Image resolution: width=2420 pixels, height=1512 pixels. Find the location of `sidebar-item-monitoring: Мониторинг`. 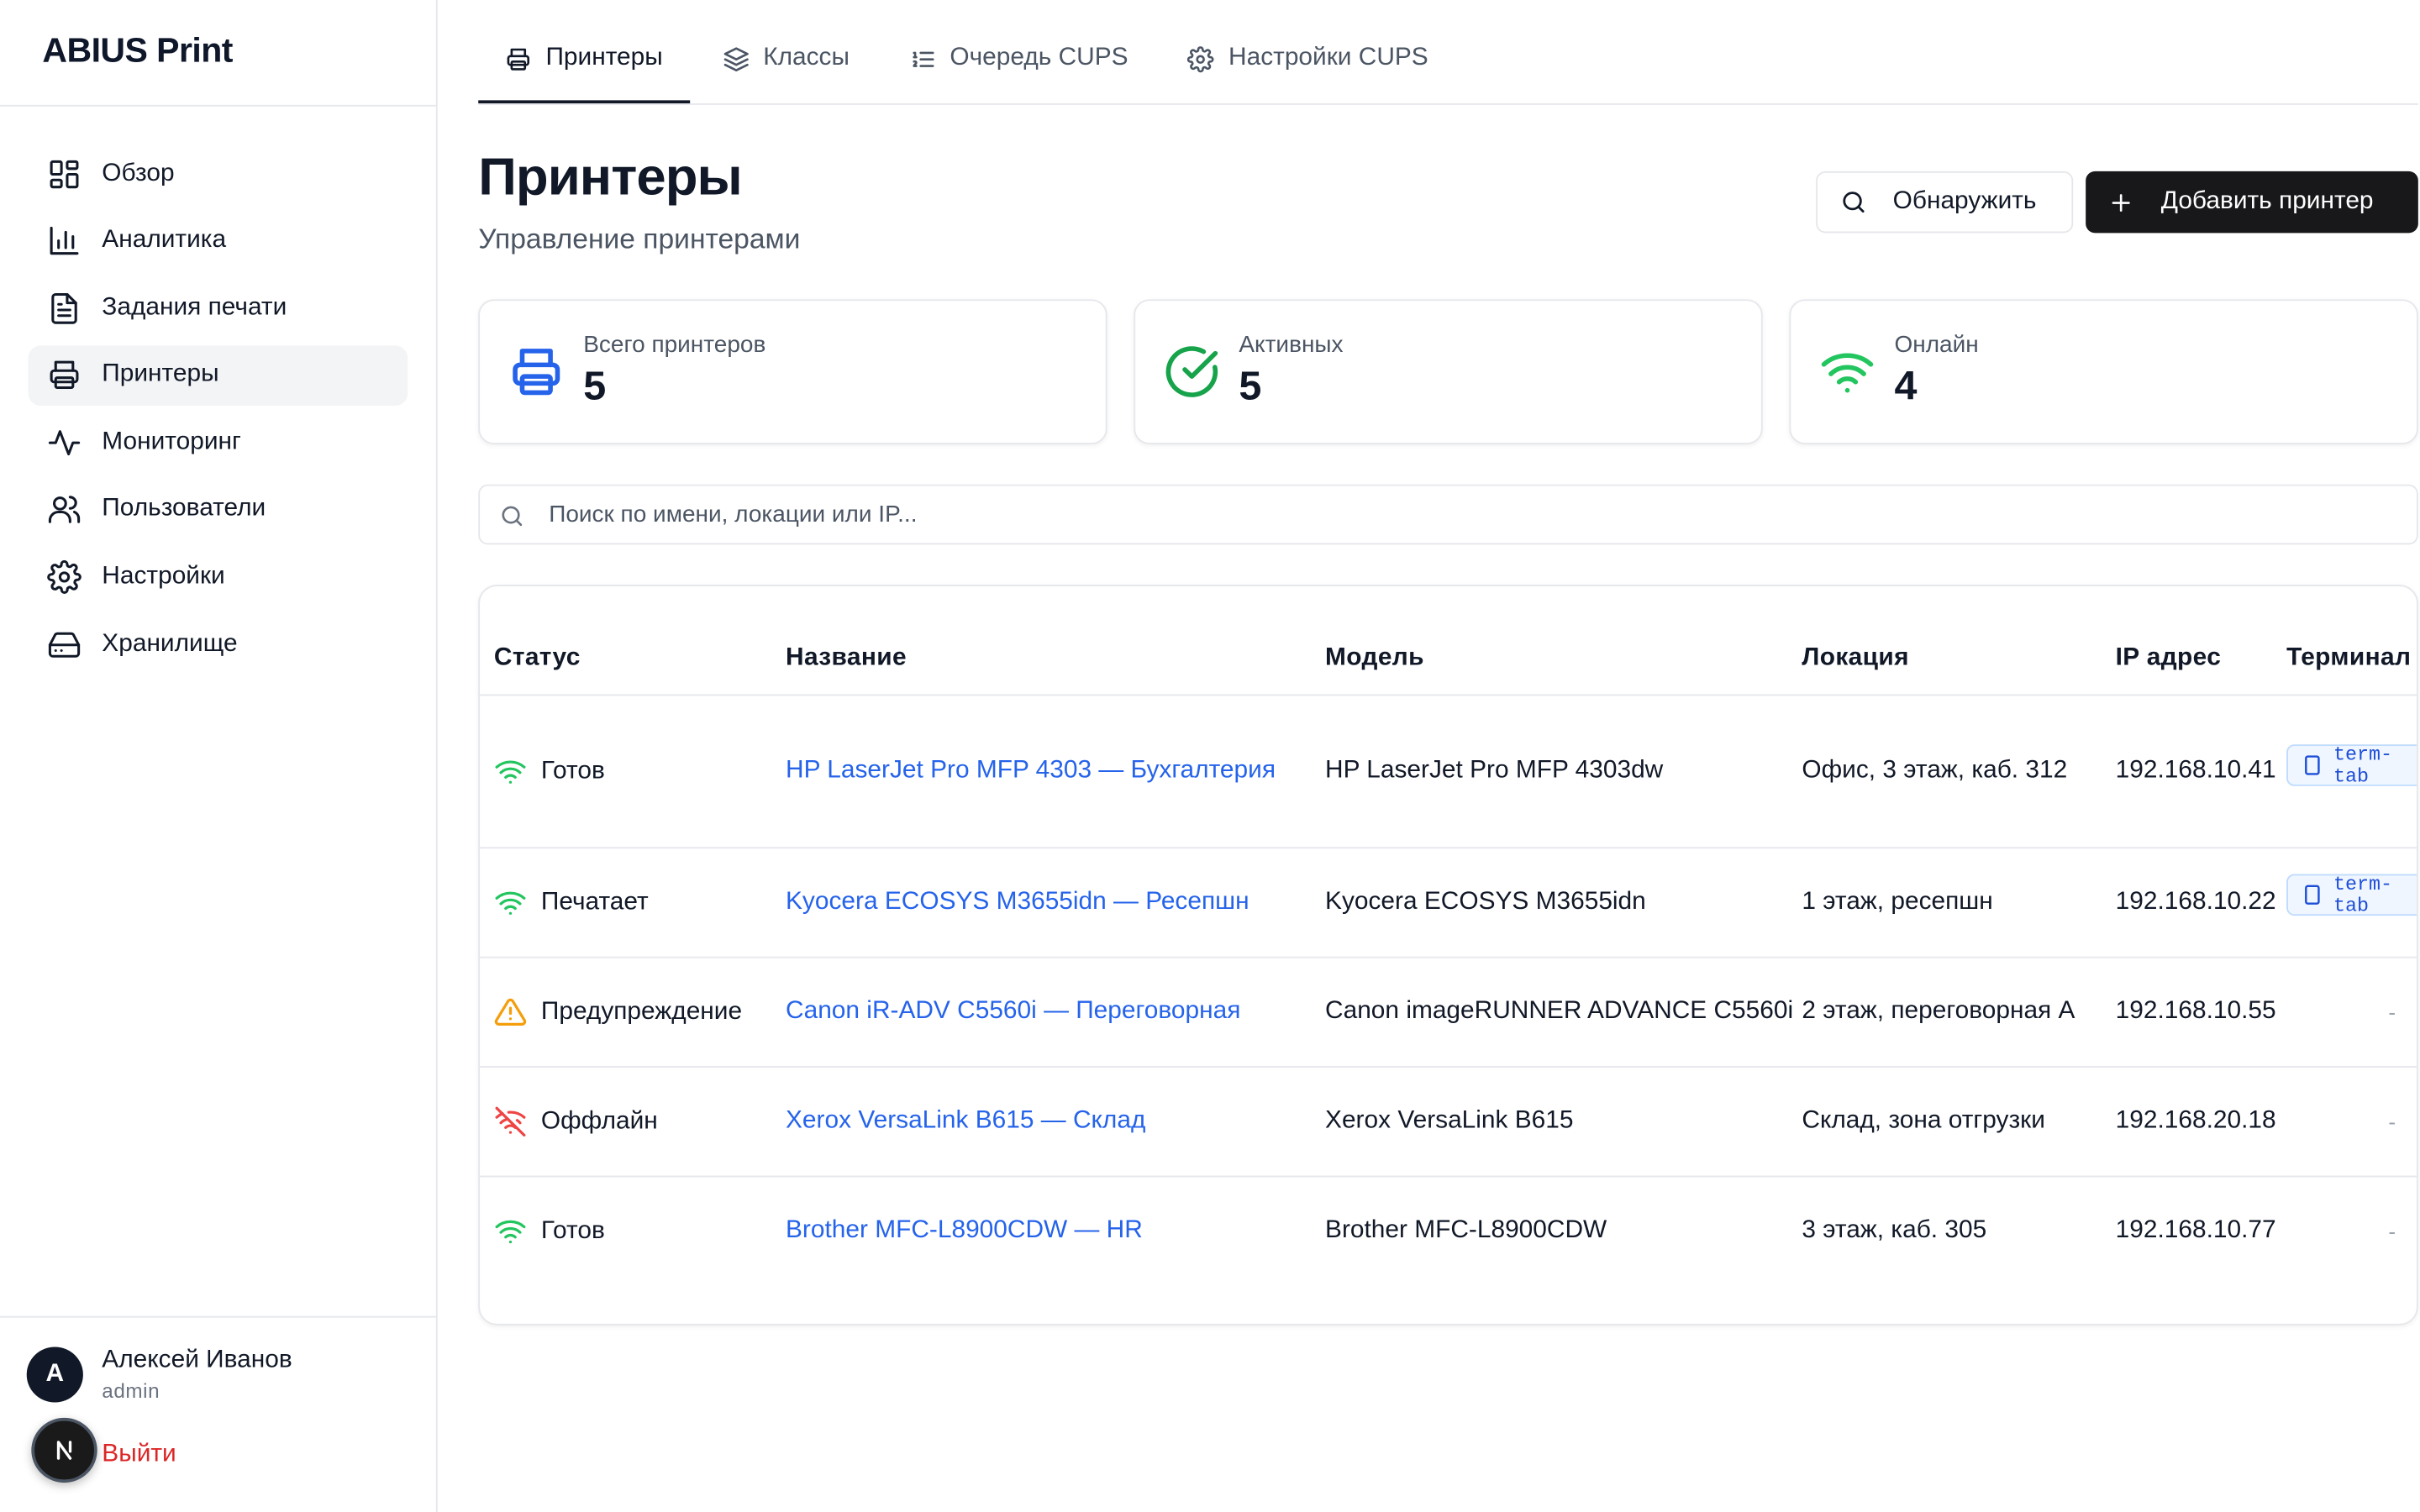

sidebar-item-monitoring: Мониторинг is located at coordinates (218, 442).